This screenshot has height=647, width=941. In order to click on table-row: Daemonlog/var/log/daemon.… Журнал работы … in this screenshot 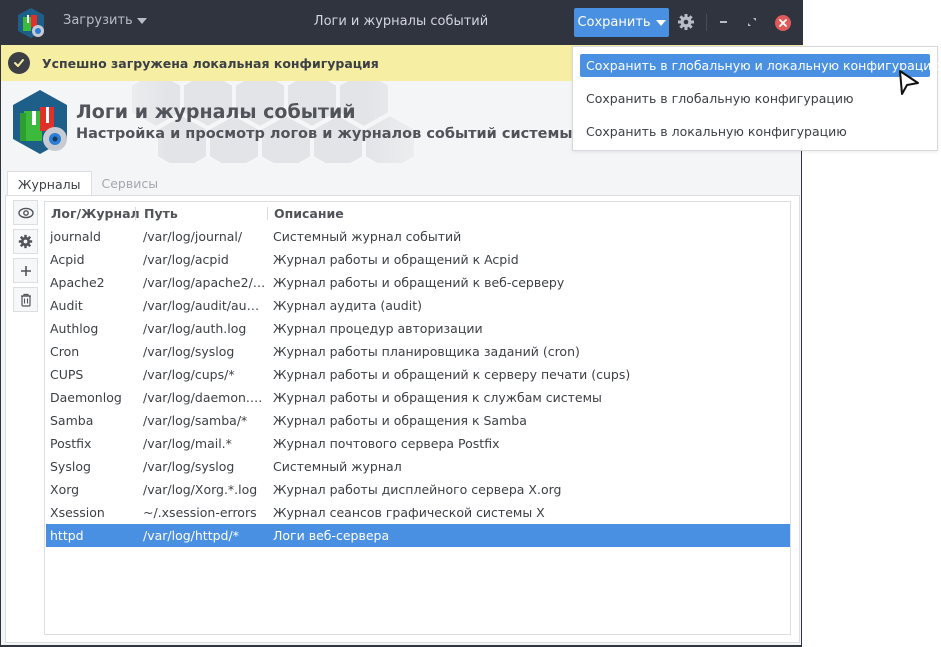, I will do `click(418, 397)`.